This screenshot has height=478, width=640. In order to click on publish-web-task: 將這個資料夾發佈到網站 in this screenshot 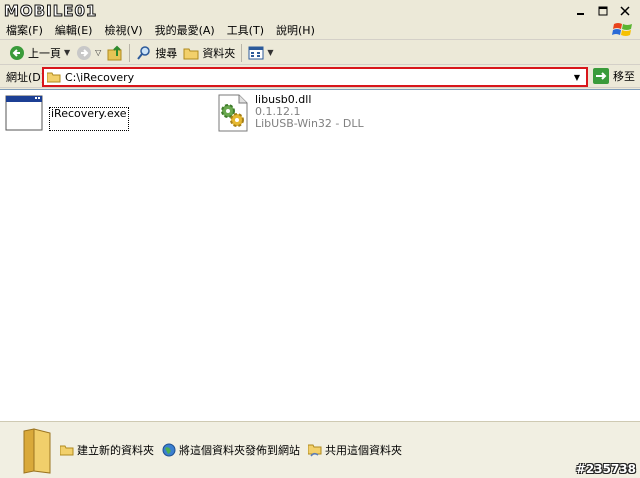, I will do `click(231, 450)`.